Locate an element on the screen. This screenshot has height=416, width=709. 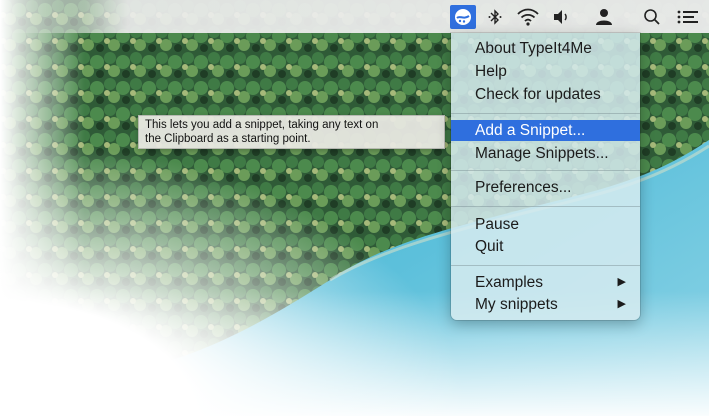
user-icon is located at coordinates (604, 17).